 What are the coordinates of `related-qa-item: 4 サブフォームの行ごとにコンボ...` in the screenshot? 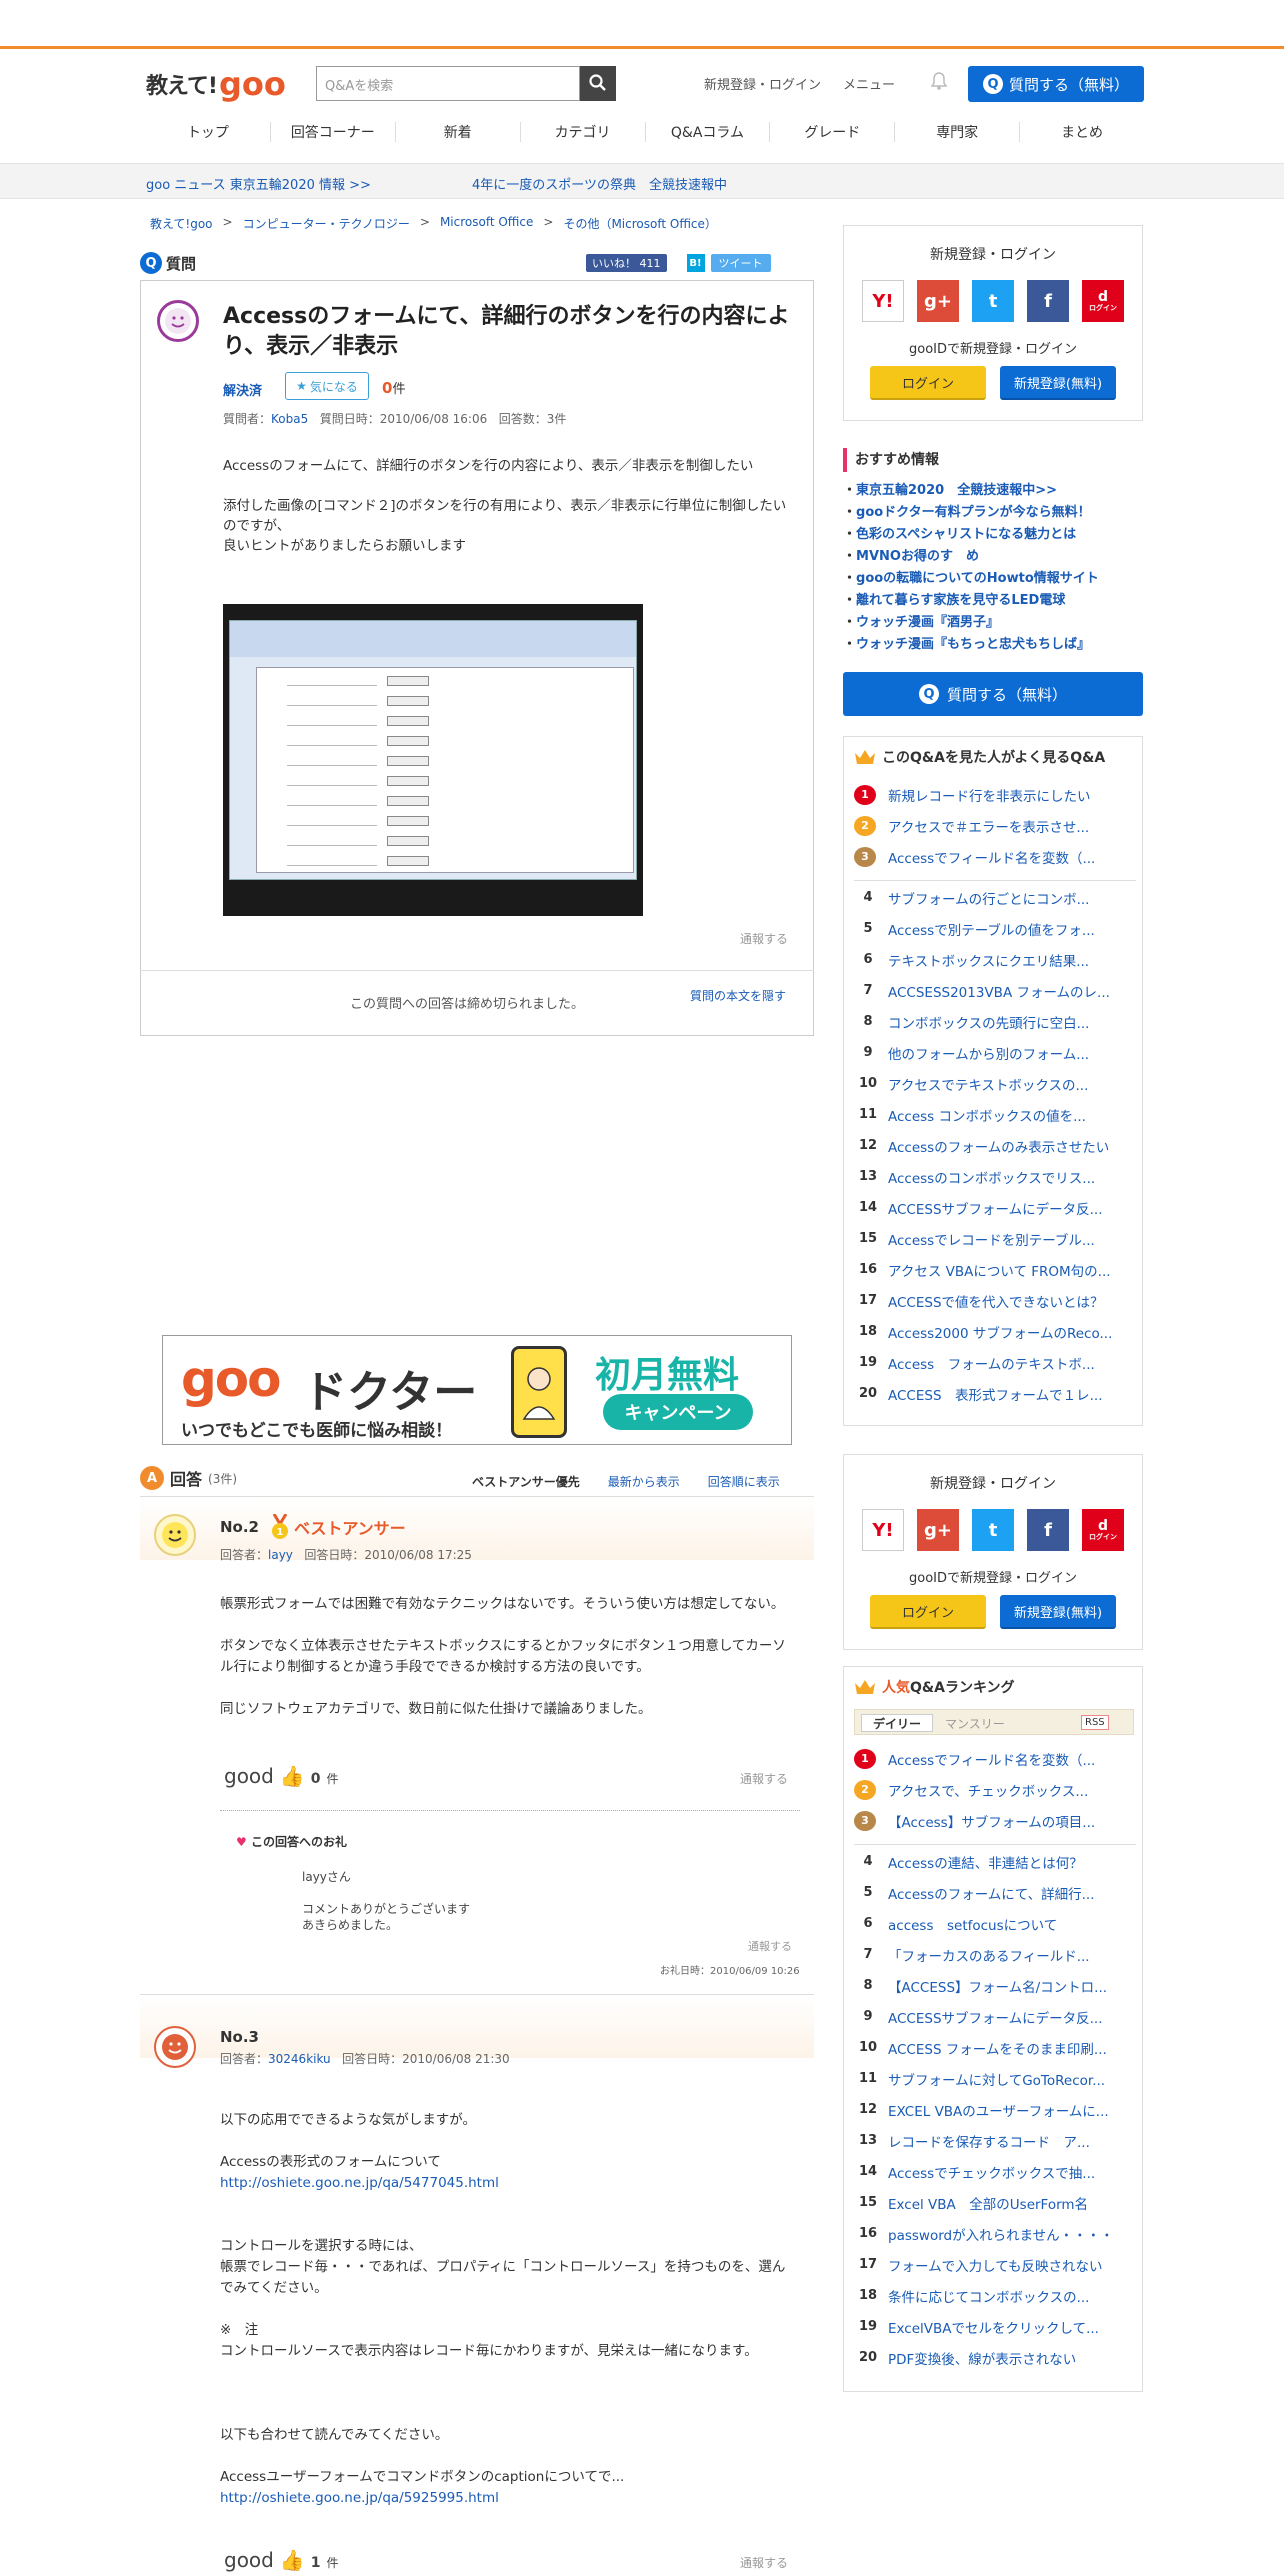 It's located at (995, 897).